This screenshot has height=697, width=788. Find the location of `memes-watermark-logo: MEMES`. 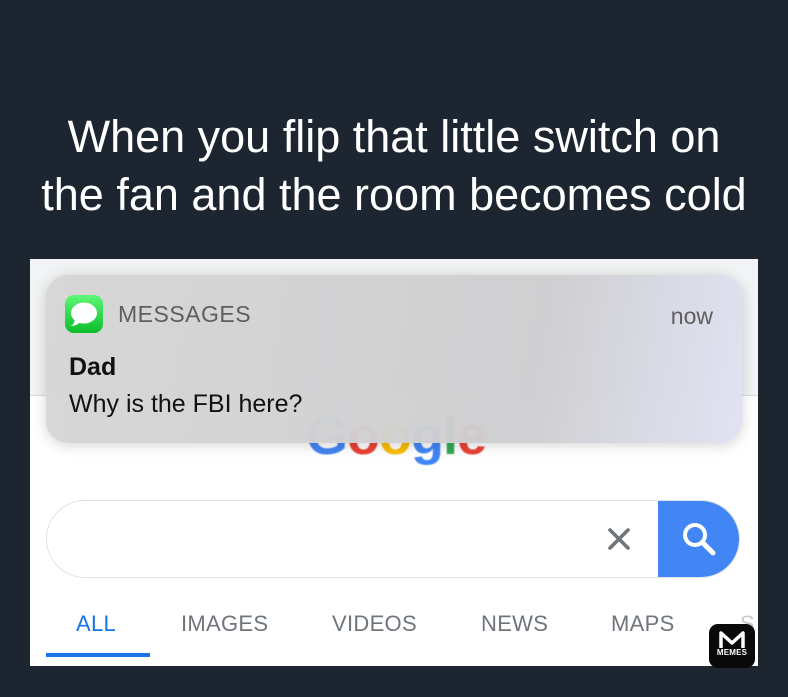

memes-watermark-logo: MEMES is located at coordinates (732, 646).